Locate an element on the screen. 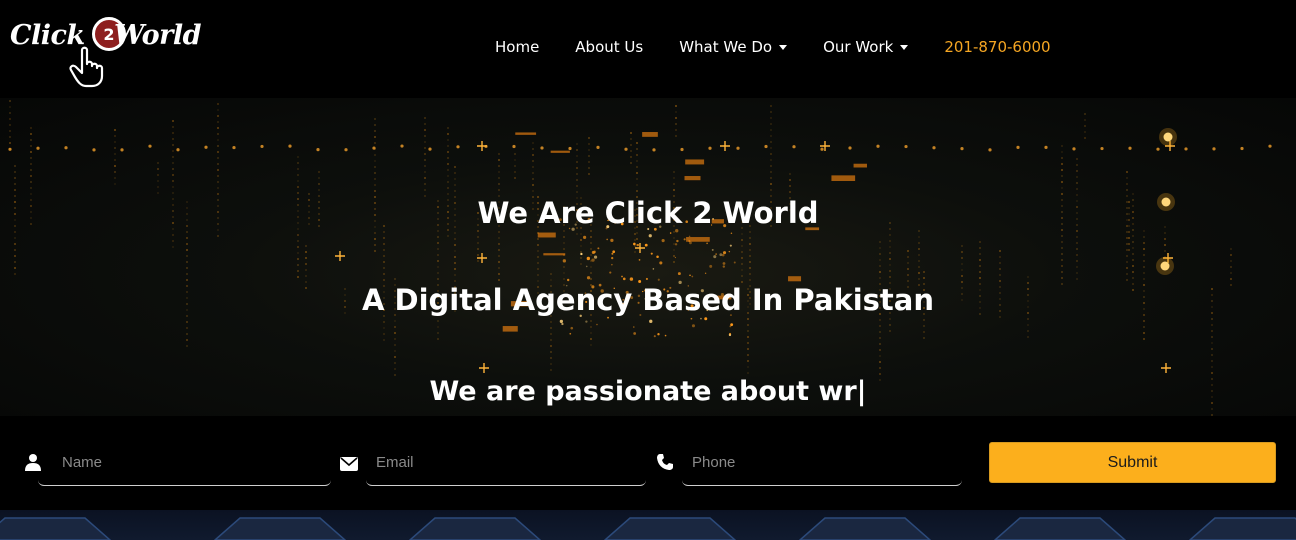  next-section-preview is located at coordinates (648, 525).